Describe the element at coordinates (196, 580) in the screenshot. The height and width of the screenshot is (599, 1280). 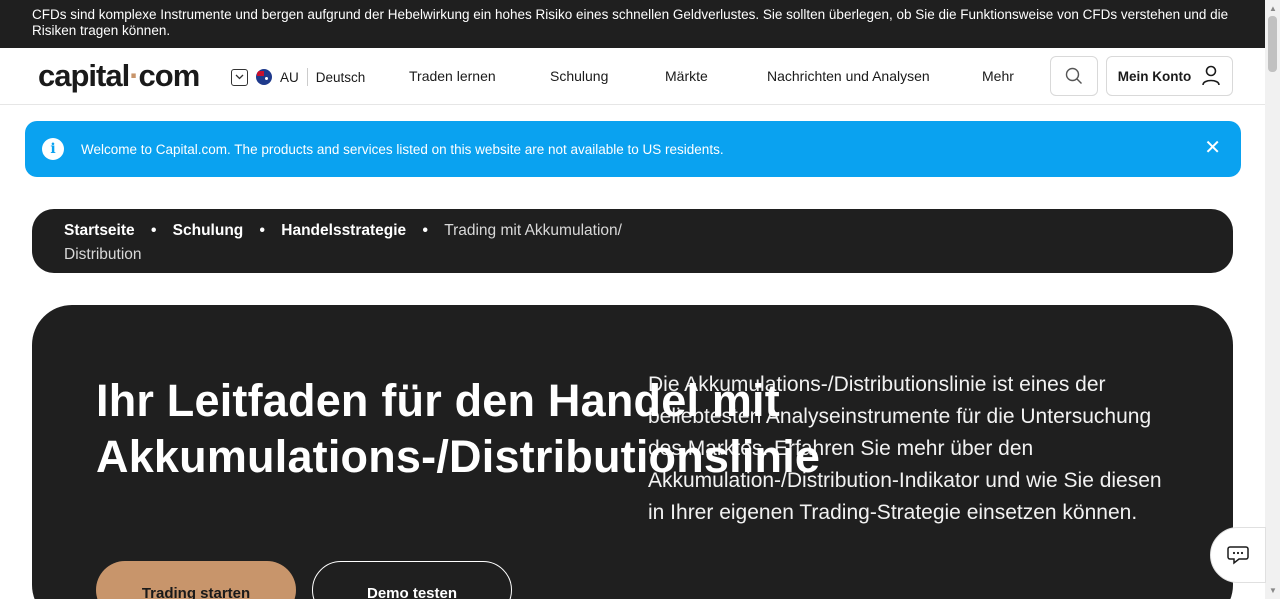
I see `trading-starten-button: Trading starten` at that location.